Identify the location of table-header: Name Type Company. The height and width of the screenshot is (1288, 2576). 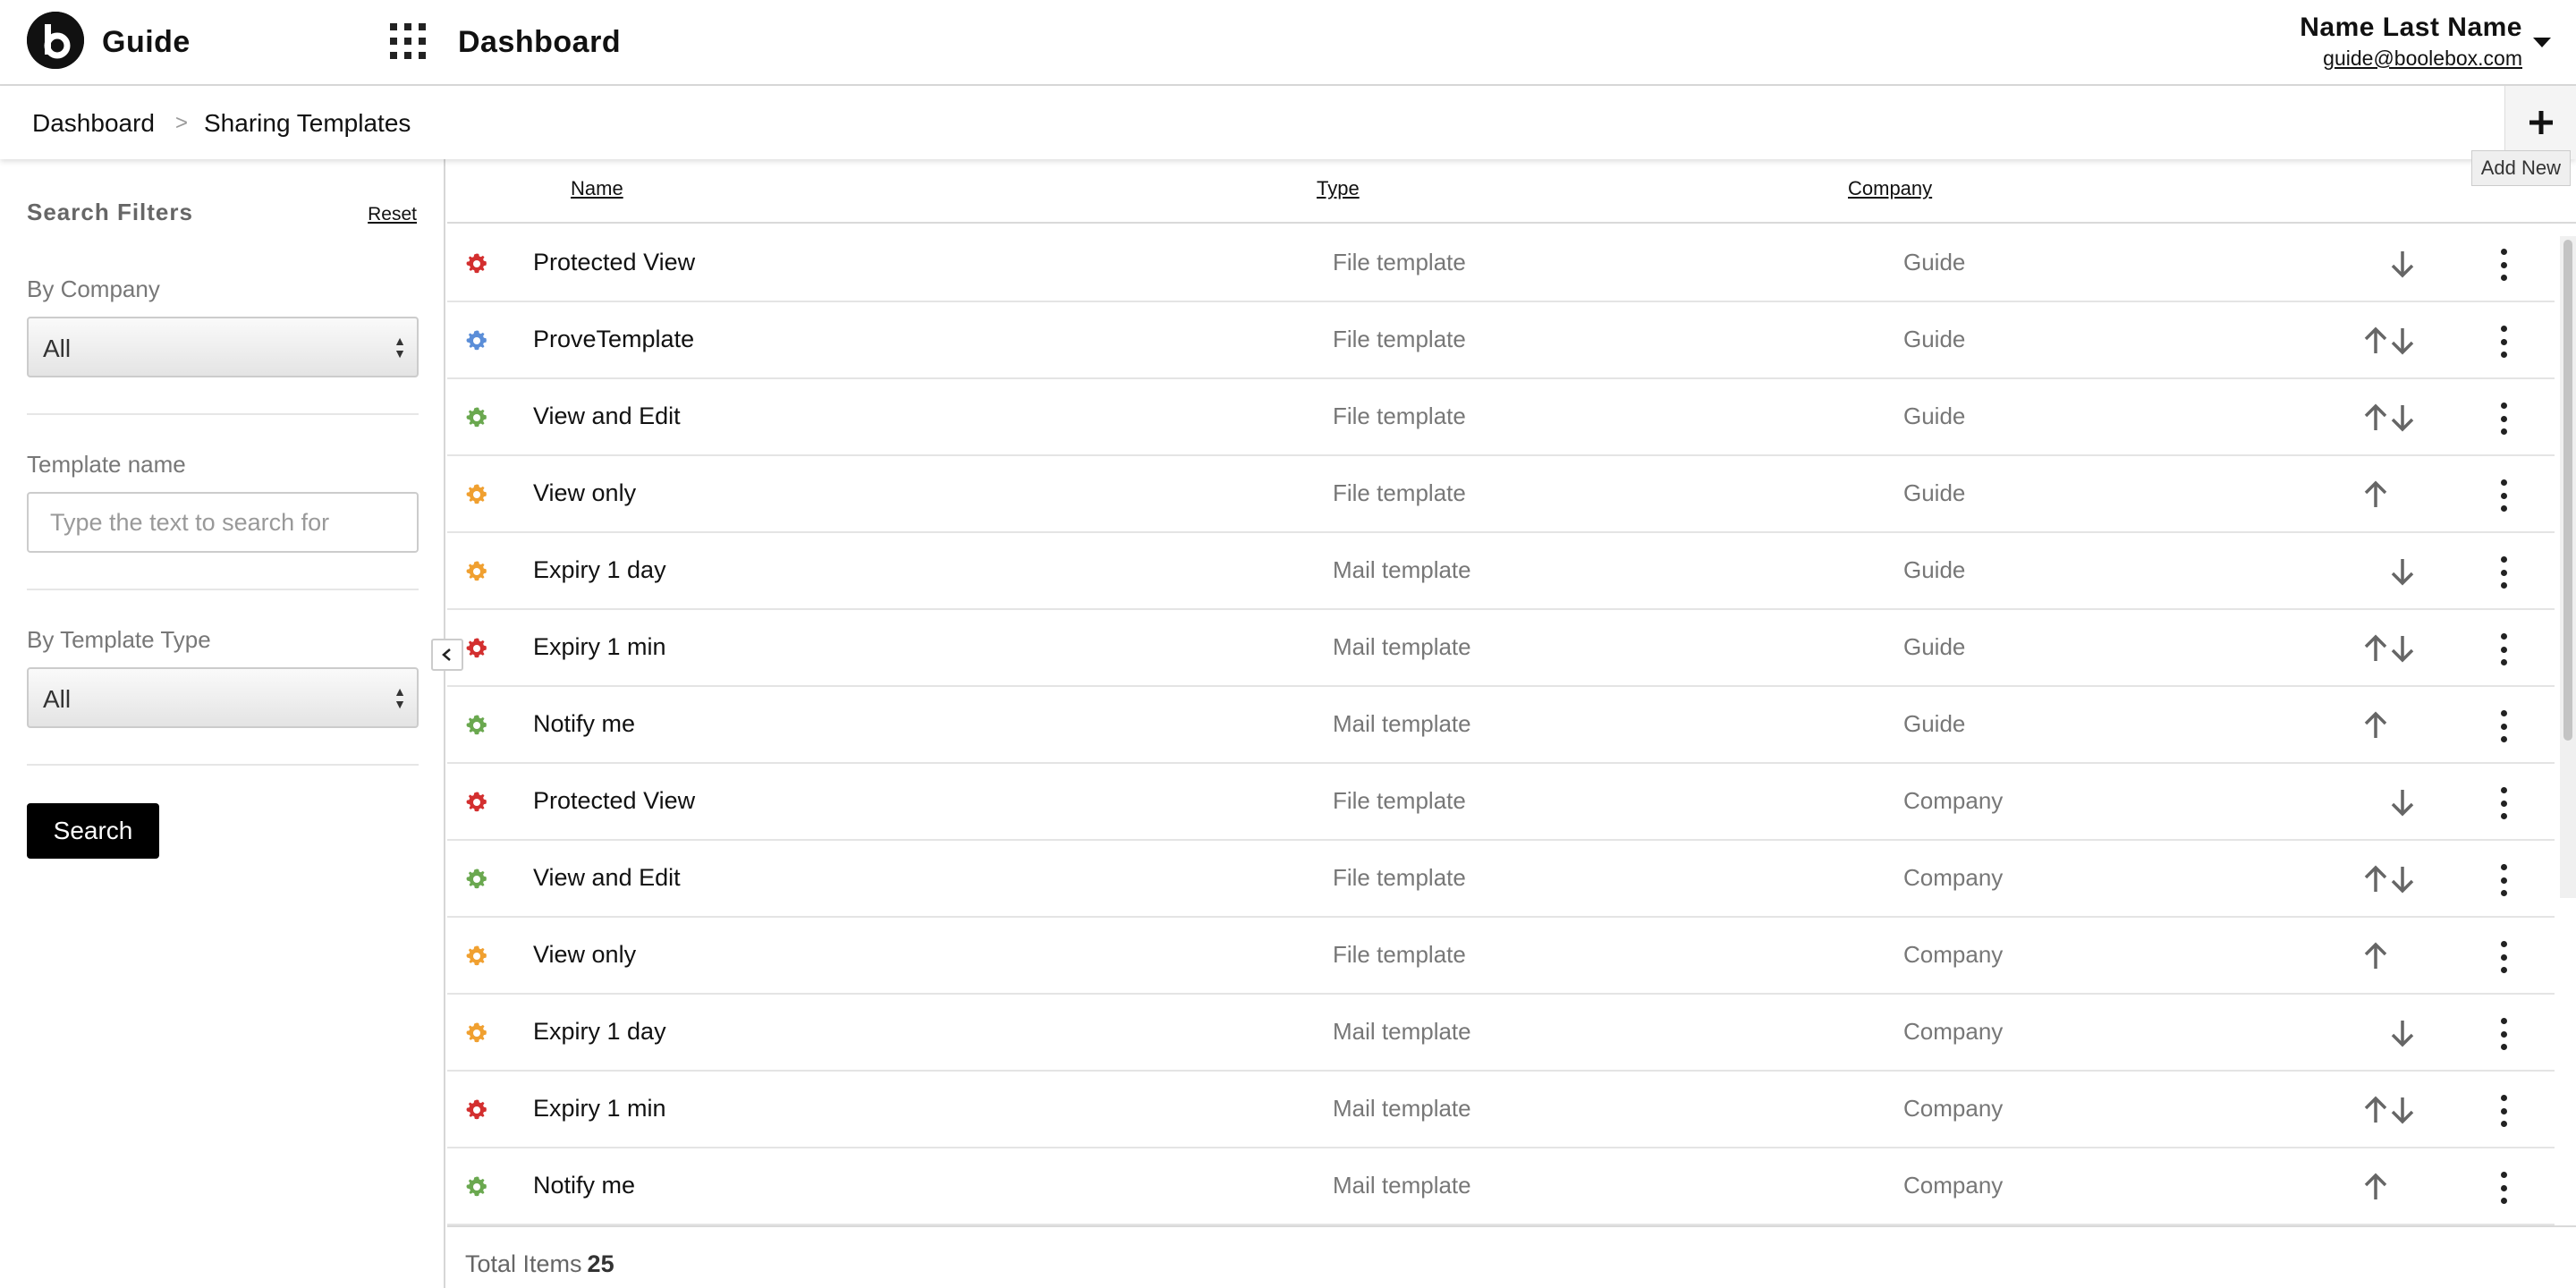
(1511, 191).